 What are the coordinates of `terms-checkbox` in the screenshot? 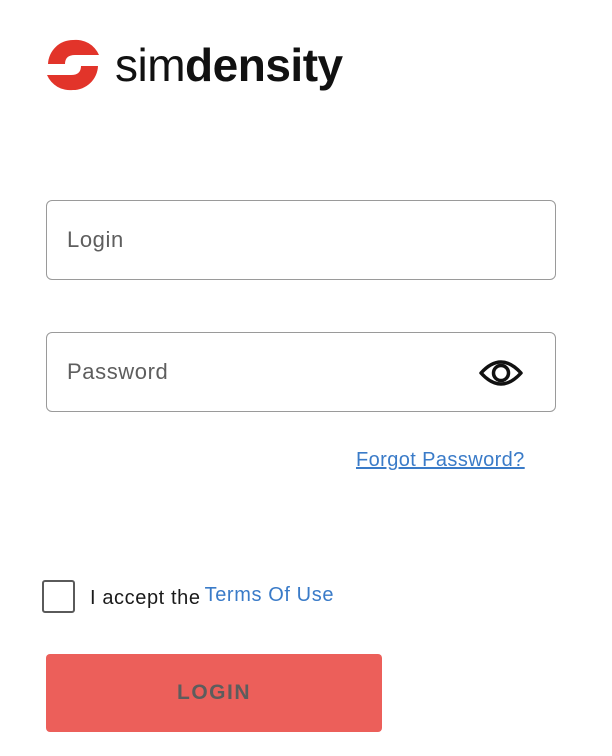 It's located at (58, 596).